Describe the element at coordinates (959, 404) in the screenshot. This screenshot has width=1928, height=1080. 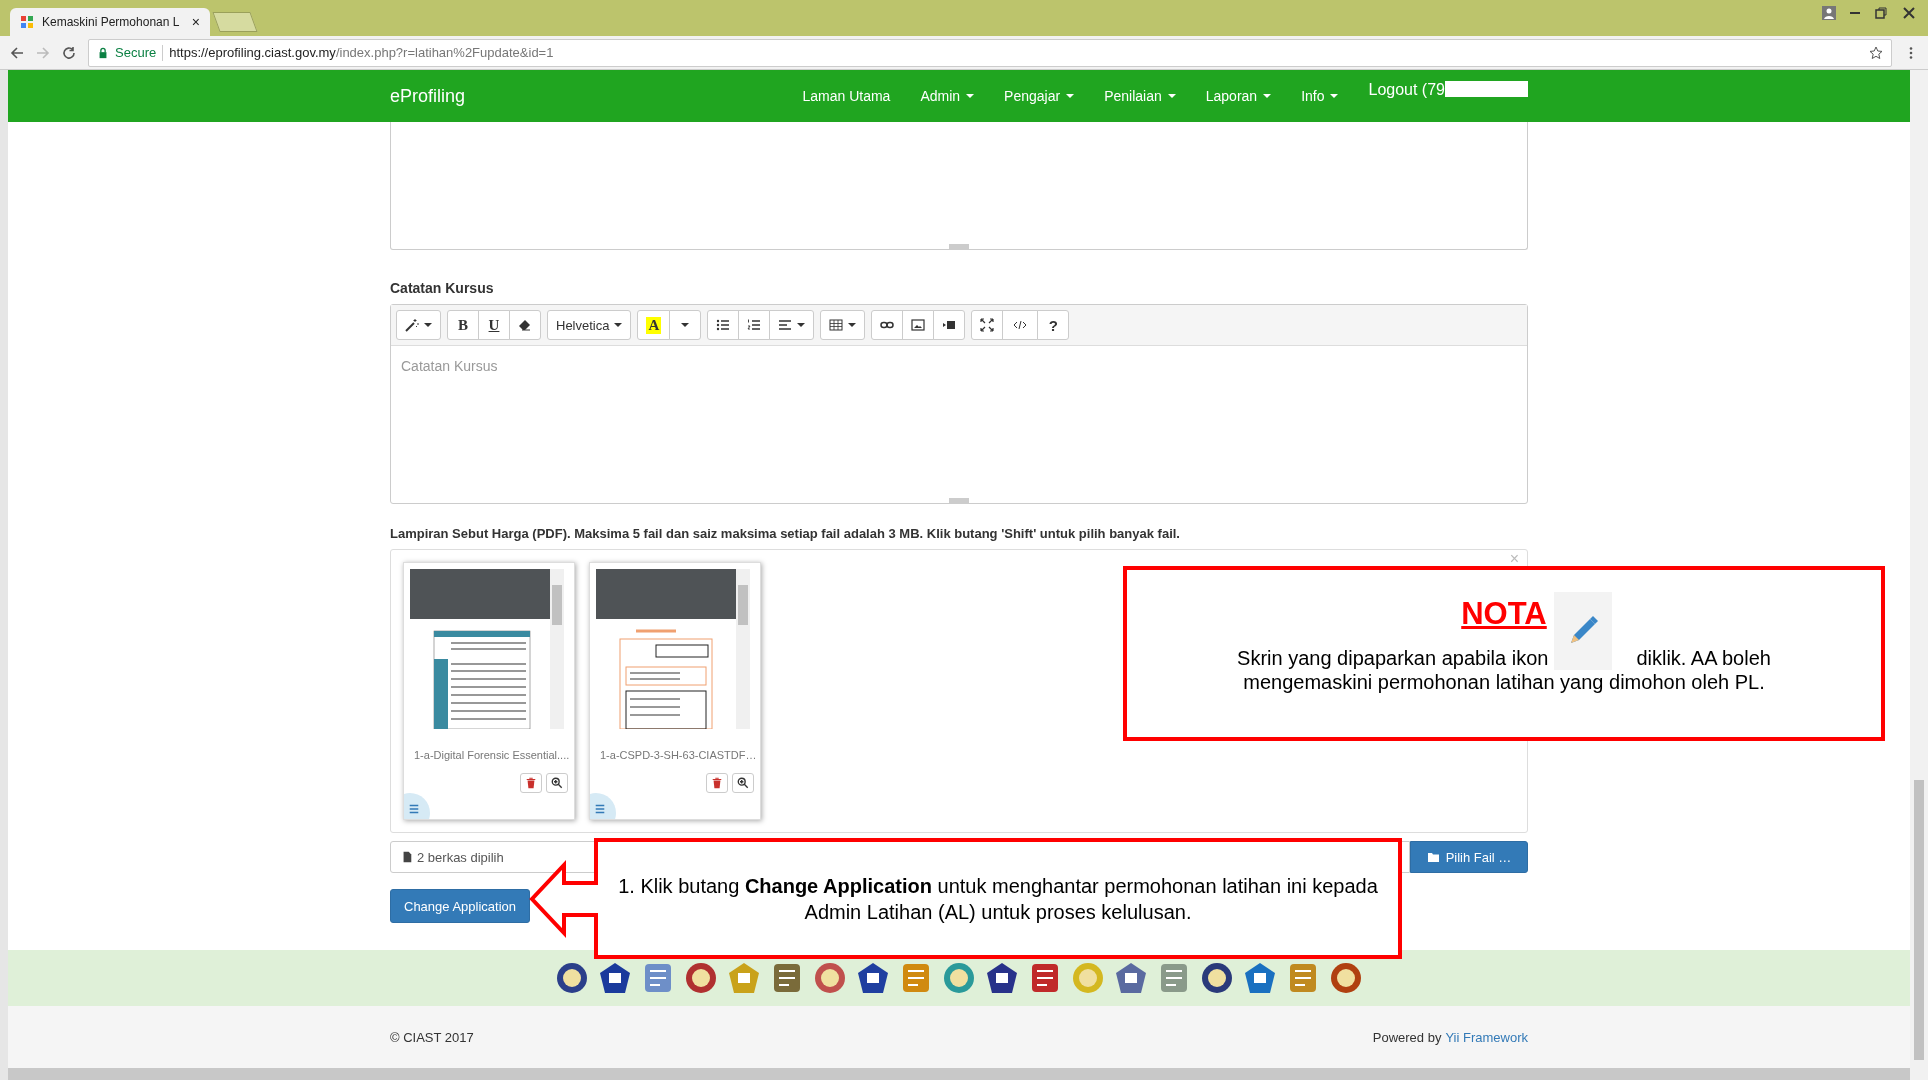
I see `text-editor: B U Helvetica A ? Catatan Kursus` at that location.